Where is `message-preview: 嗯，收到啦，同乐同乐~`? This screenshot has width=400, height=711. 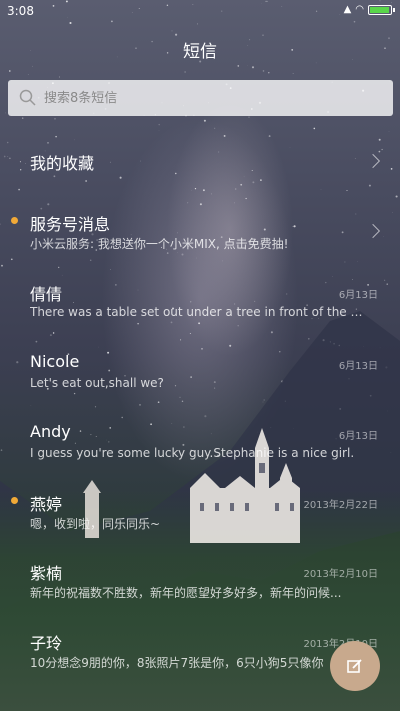 message-preview: 嗯，收到啦，同乐同乐~ is located at coordinates (95, 524).